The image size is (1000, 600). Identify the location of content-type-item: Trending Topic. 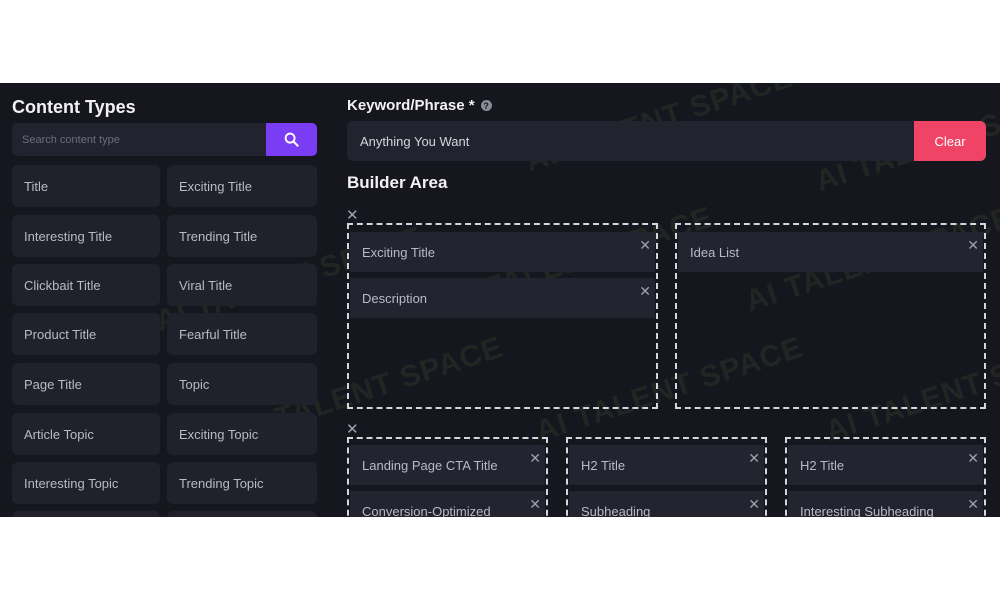
(242, 483).